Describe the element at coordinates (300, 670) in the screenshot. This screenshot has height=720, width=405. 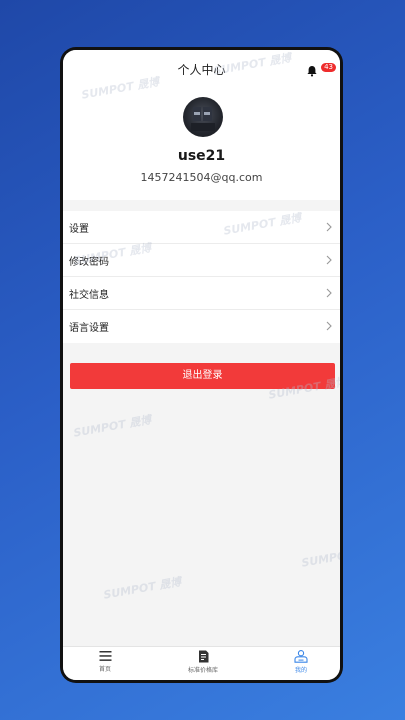
I see `tab-label: 我的` at that location.